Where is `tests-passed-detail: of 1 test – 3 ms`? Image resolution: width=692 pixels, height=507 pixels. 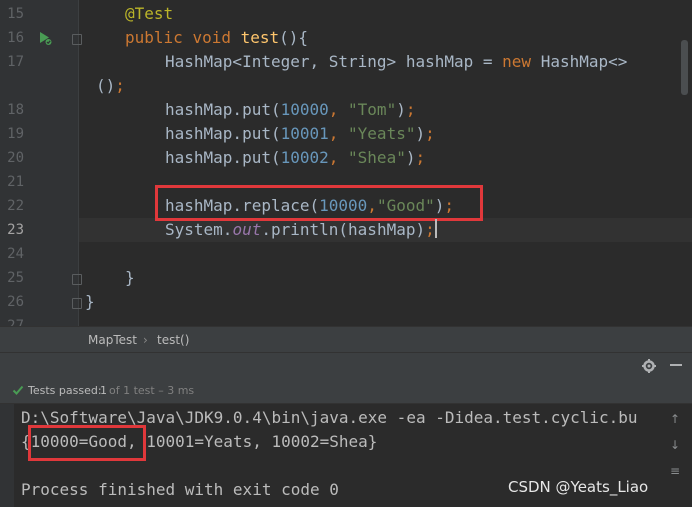
tests-passed-detail: of 1 test – 3 ms is located at coordinates (152, 390).